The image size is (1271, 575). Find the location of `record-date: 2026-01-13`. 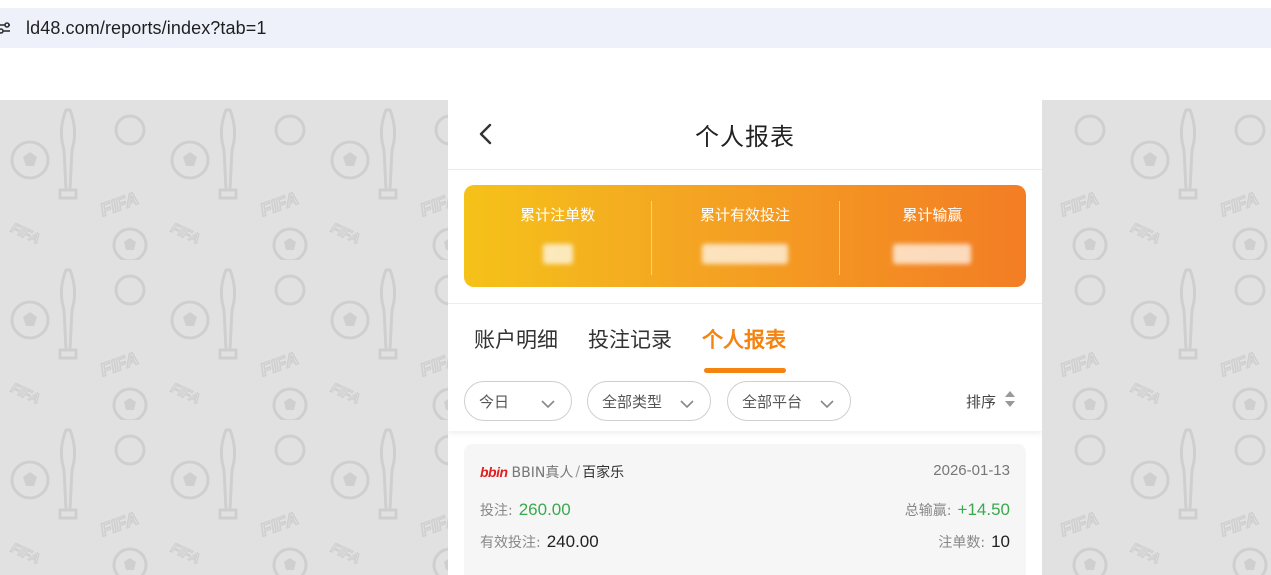

record-date: 2026-01-13 is located at coordinates (971, 470).